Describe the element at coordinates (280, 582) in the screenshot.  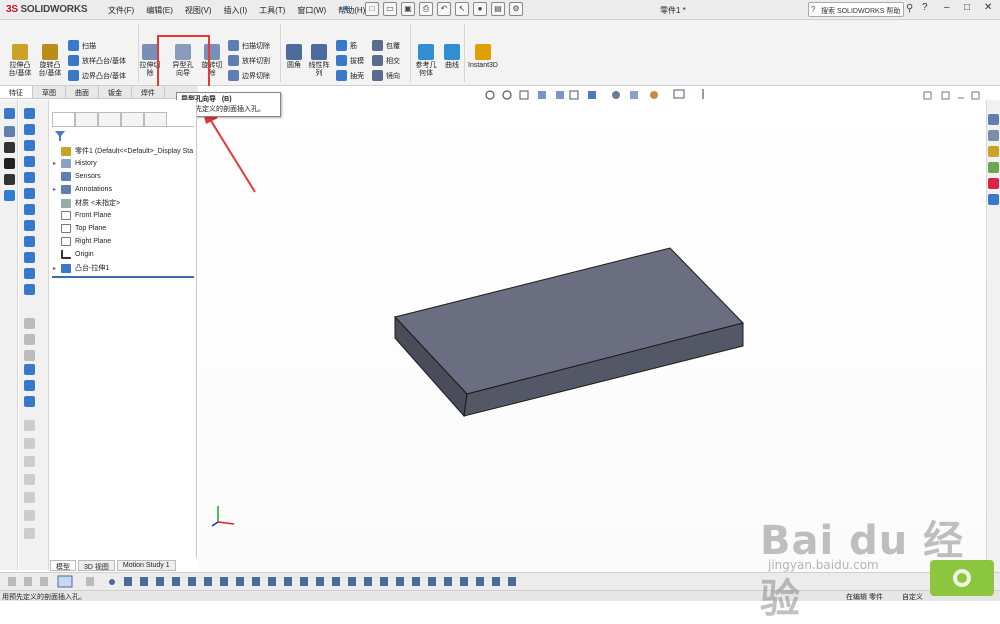
I see `bottom-toolbar-icons` at that location.